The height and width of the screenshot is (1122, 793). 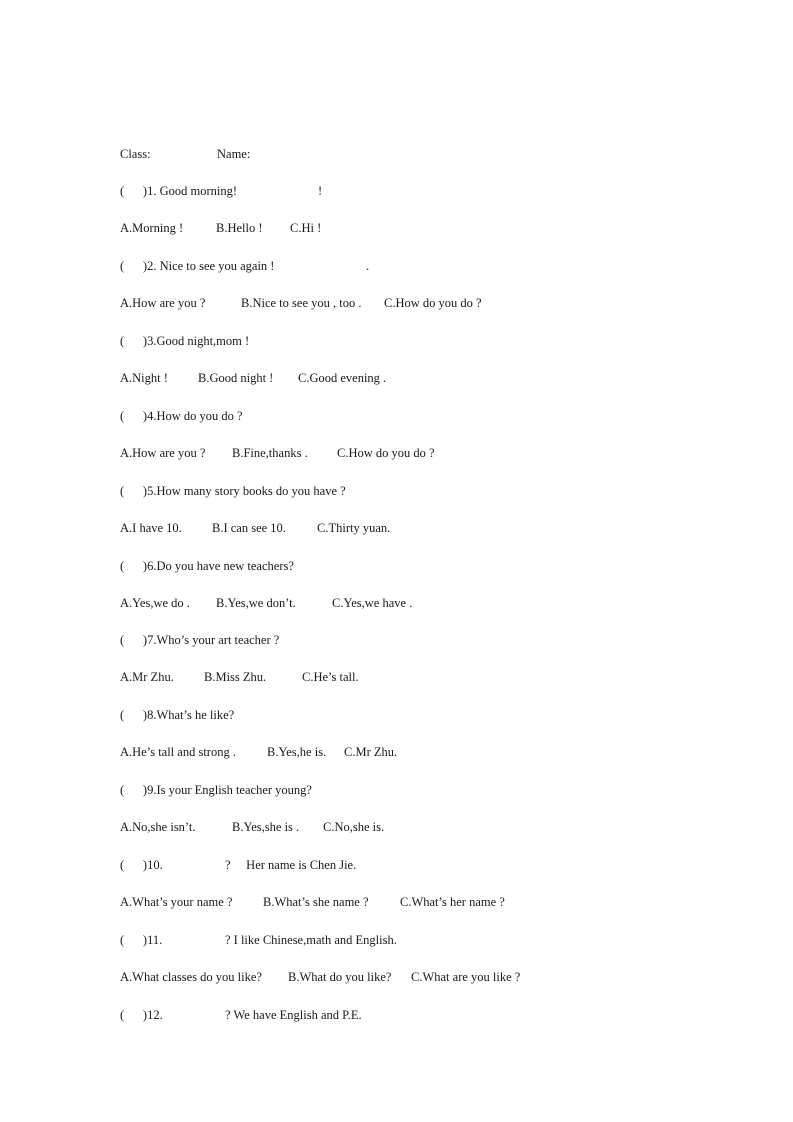 I want to click on answer-option: A.Mr Zhu., so click(x=147, y=677).